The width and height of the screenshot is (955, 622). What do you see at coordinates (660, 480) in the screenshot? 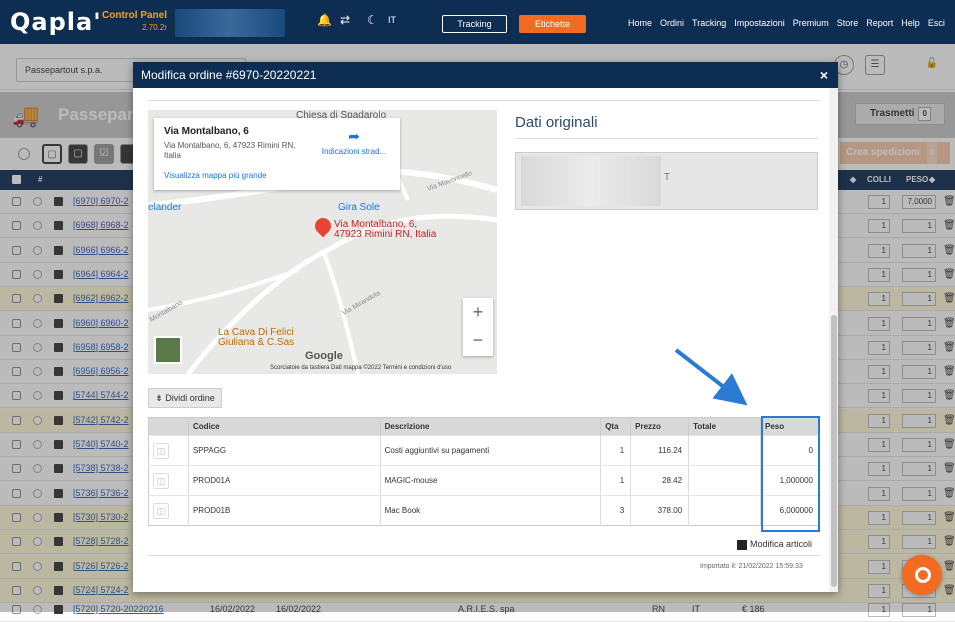
I see `item-prezzo: 28.42` at bounding box center [660, 480].